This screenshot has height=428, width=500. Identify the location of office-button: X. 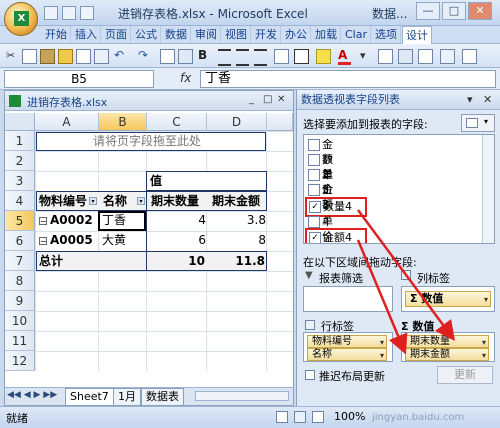
(21, 19).